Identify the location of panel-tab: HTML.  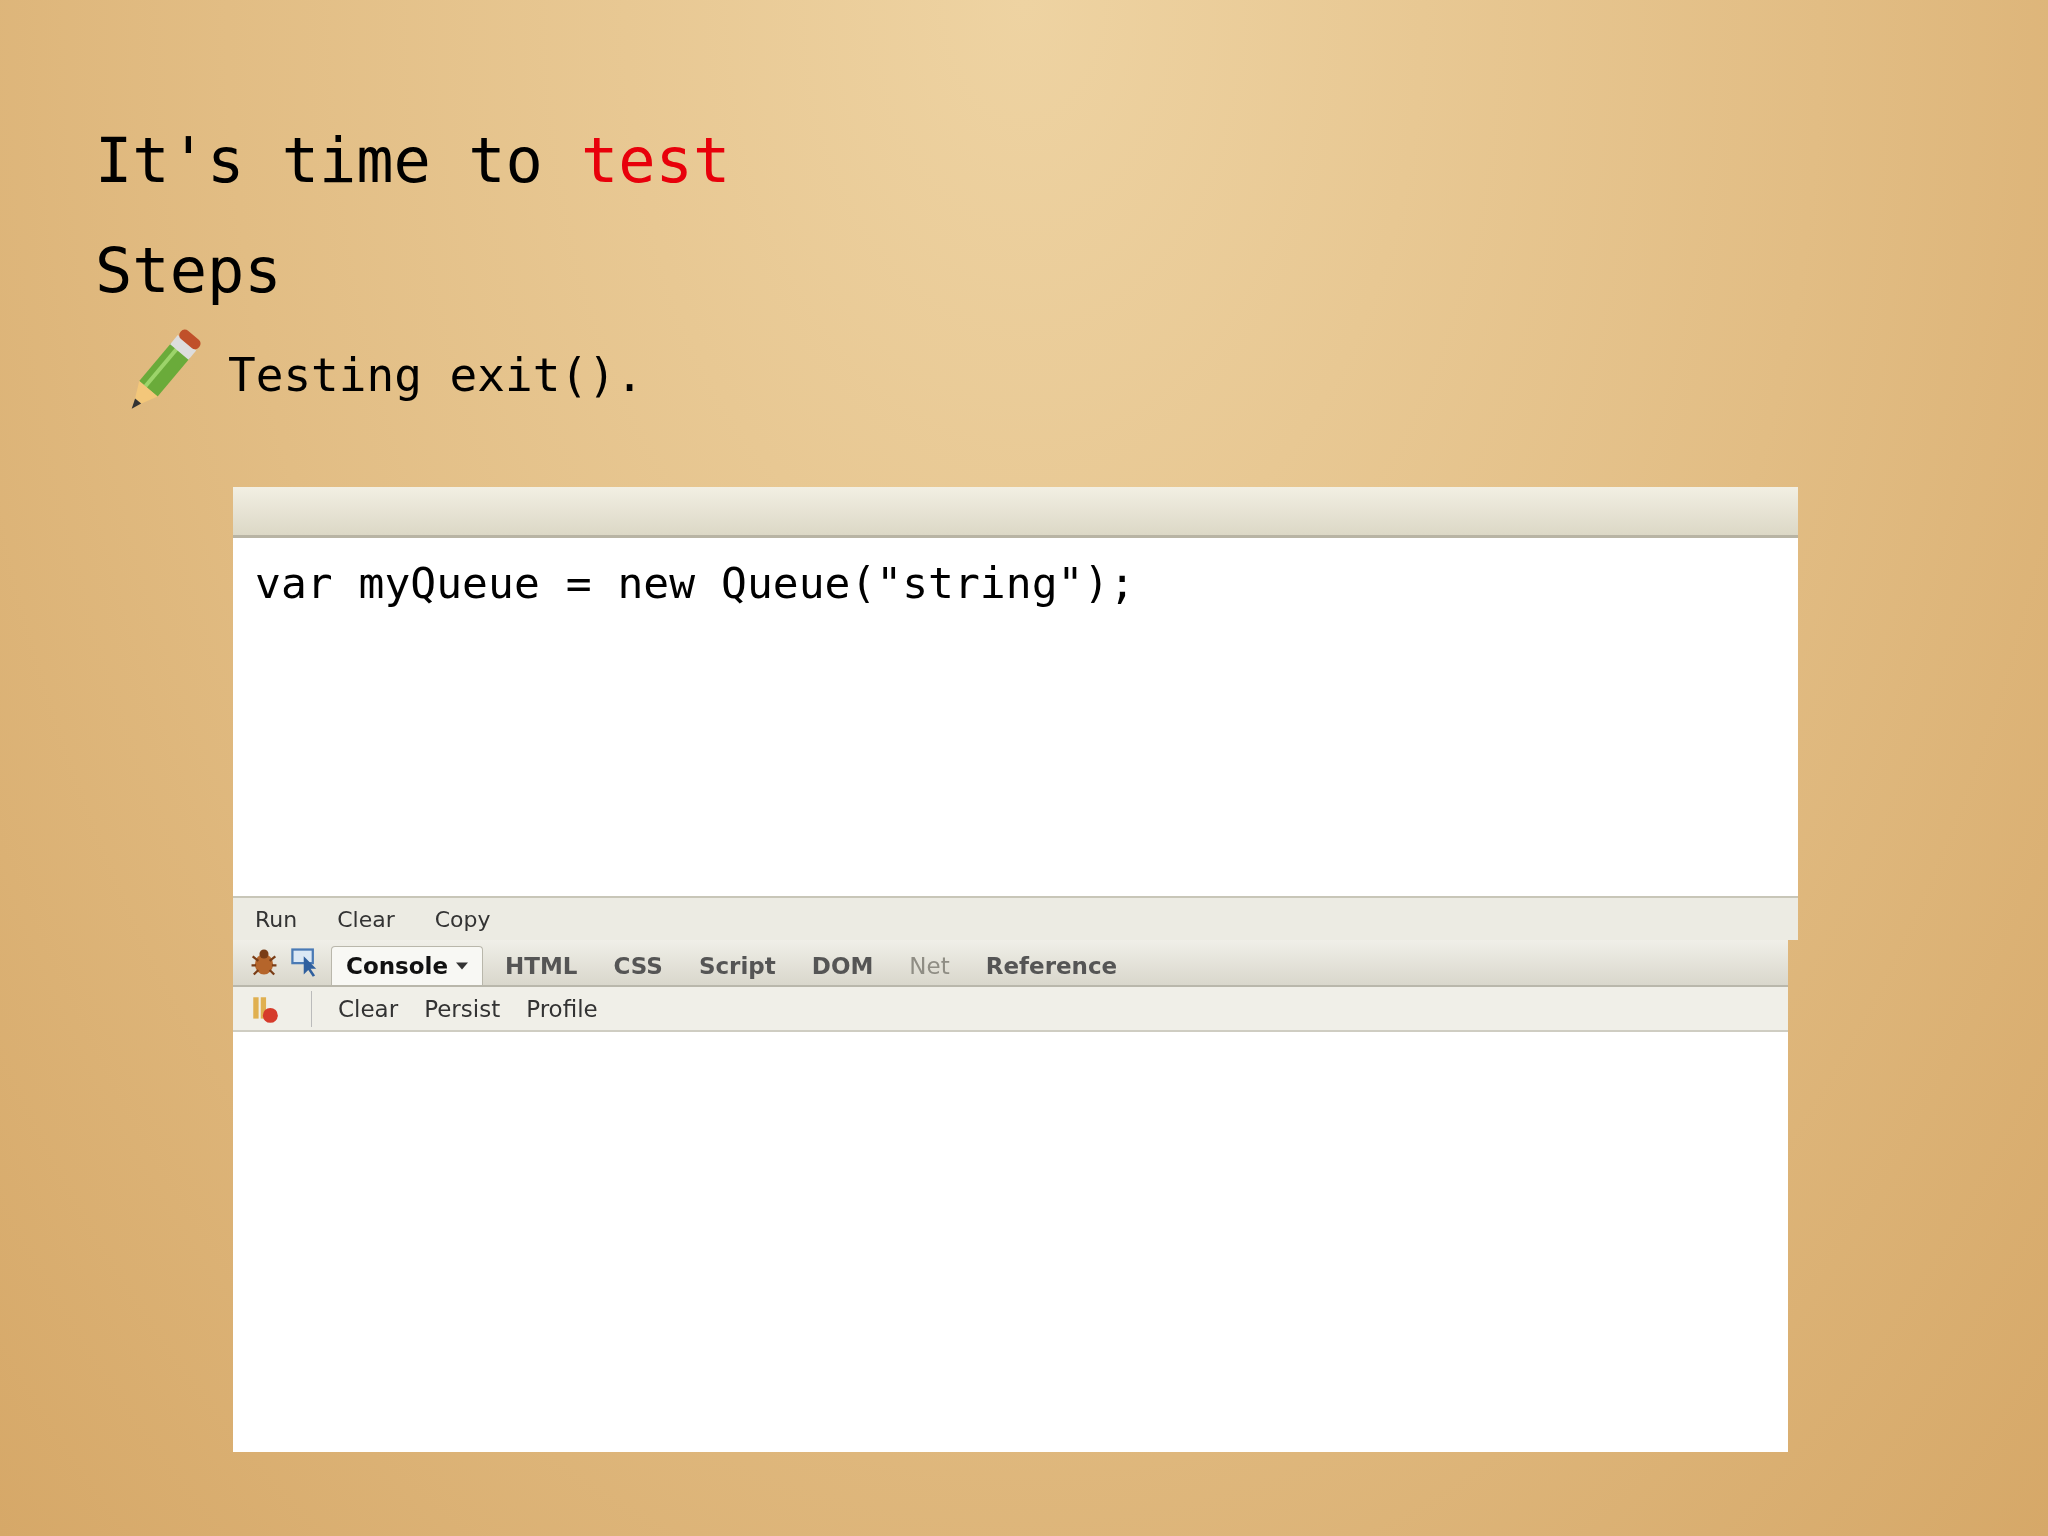
(541, 966).